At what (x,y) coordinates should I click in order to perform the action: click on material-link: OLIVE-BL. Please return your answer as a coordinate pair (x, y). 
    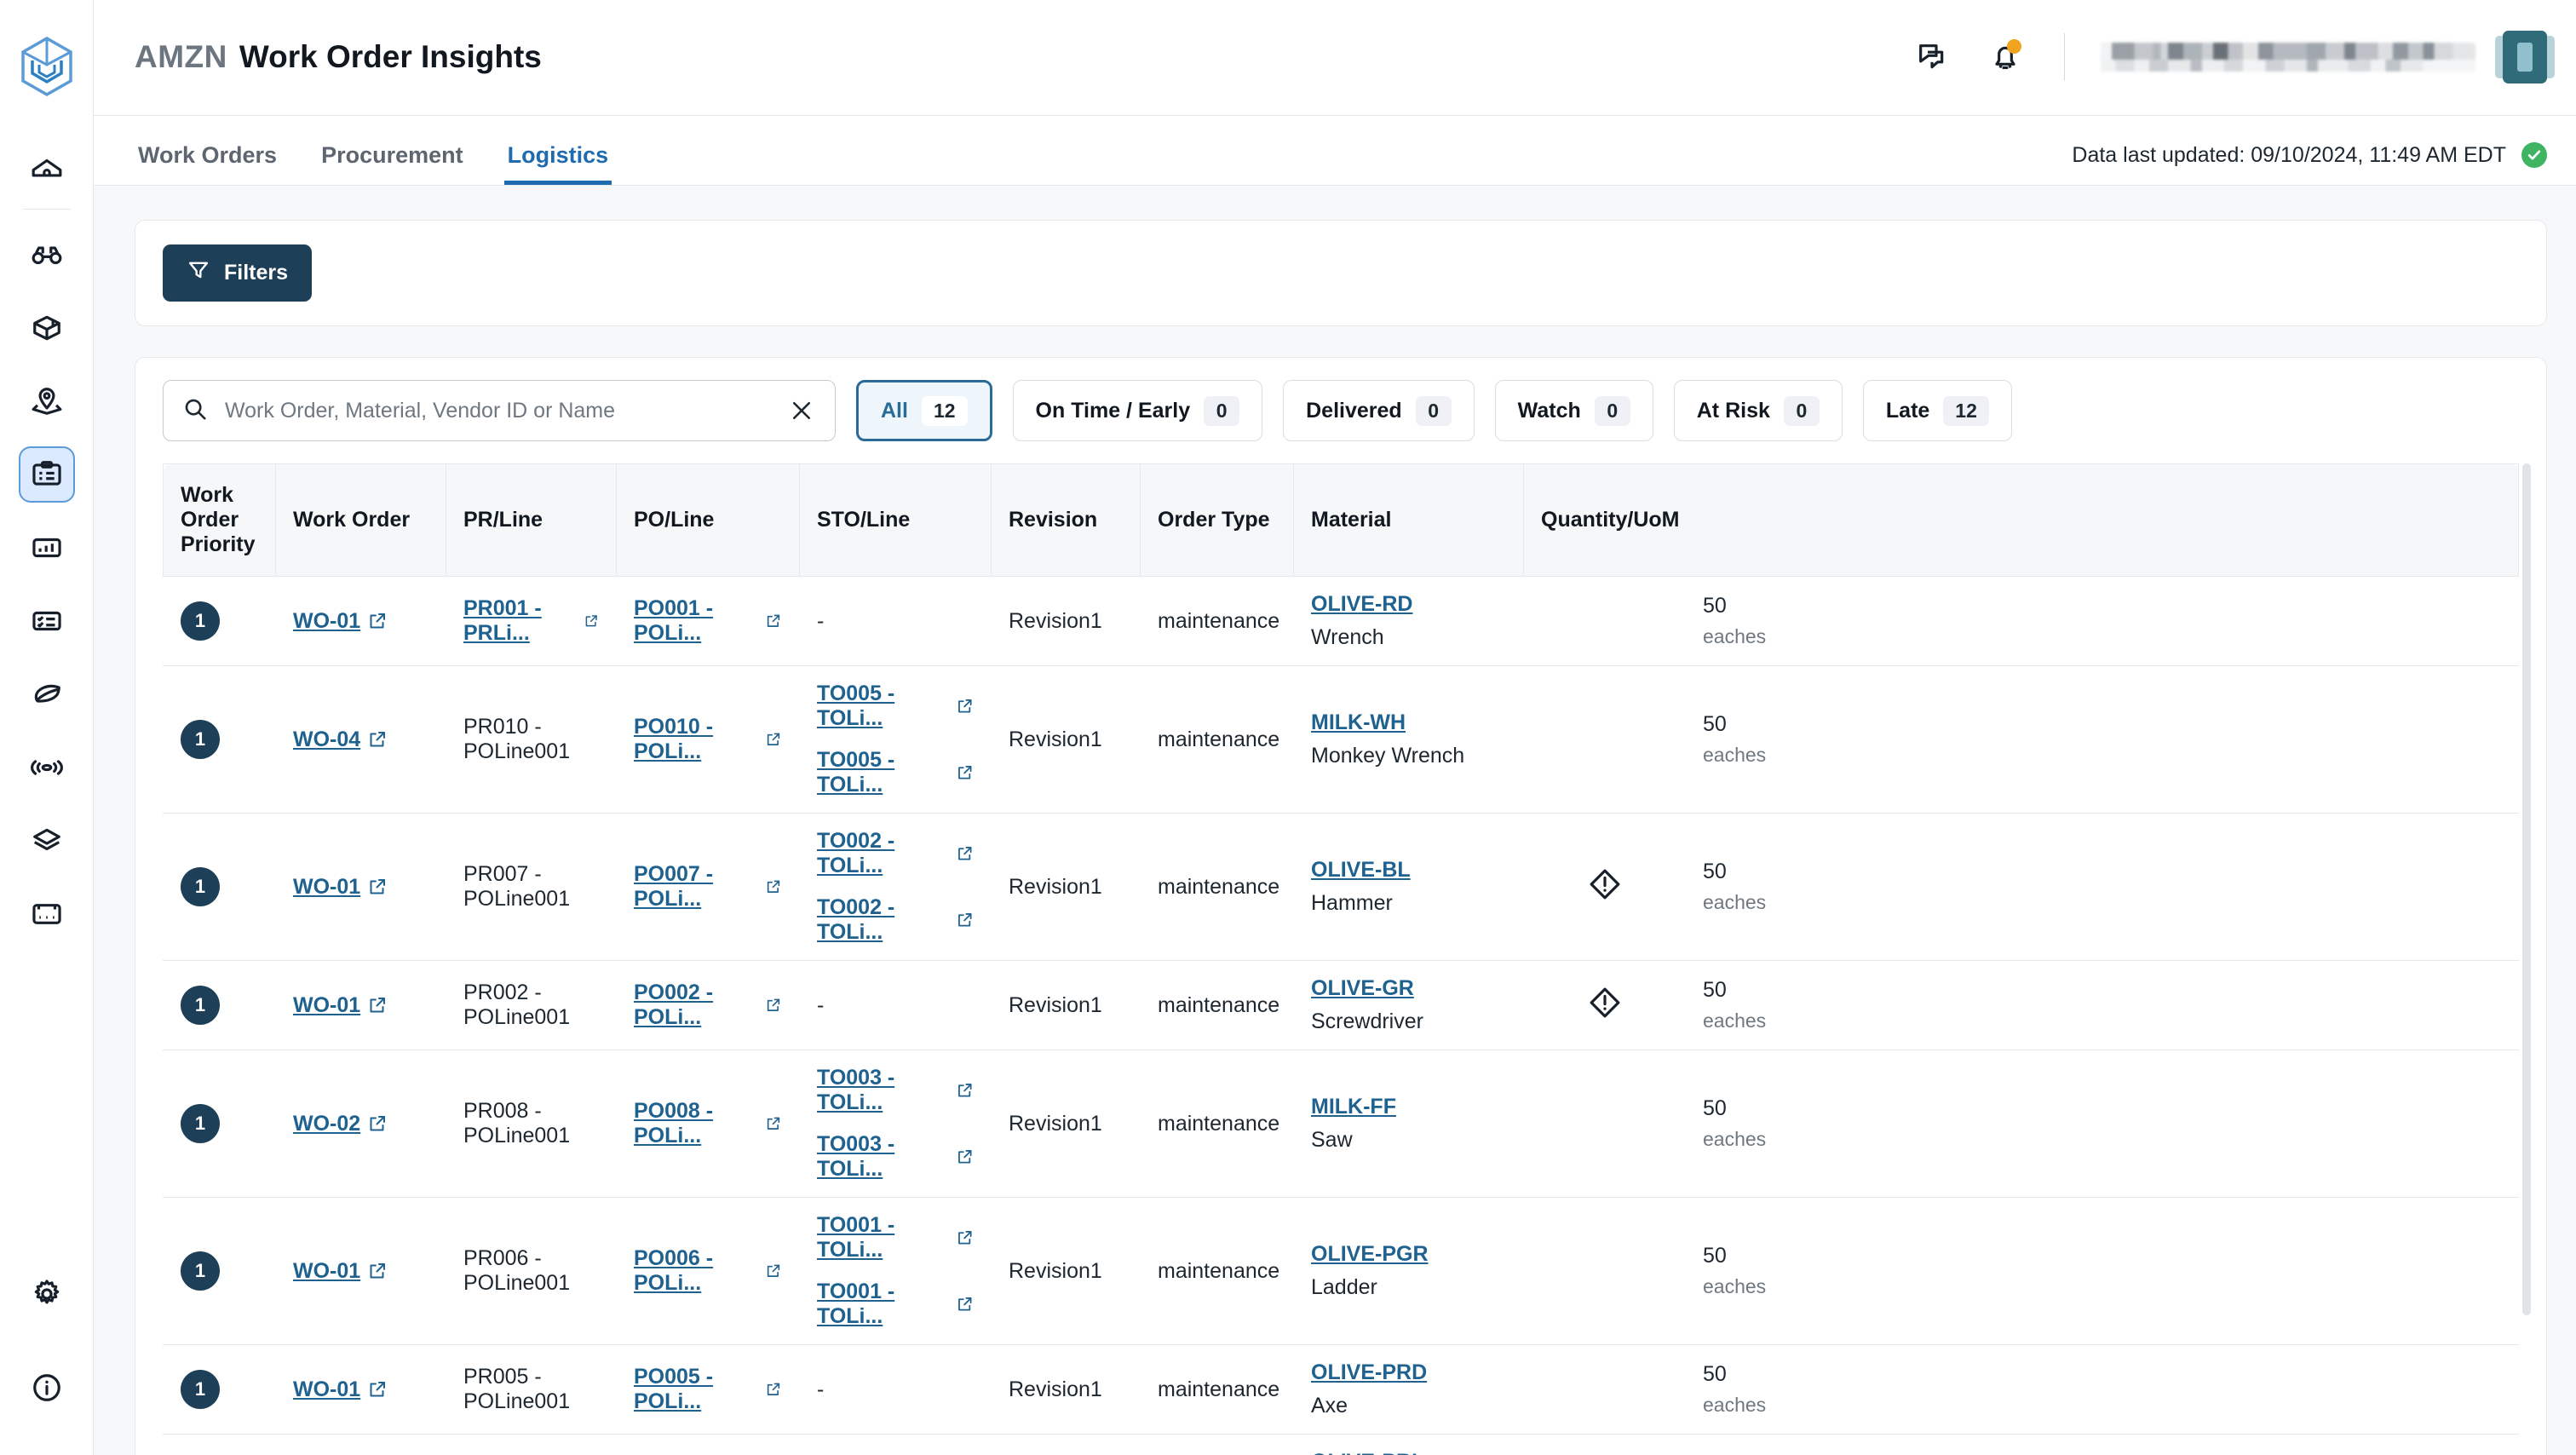
    Looking at the image, I should click on (1361, 870).